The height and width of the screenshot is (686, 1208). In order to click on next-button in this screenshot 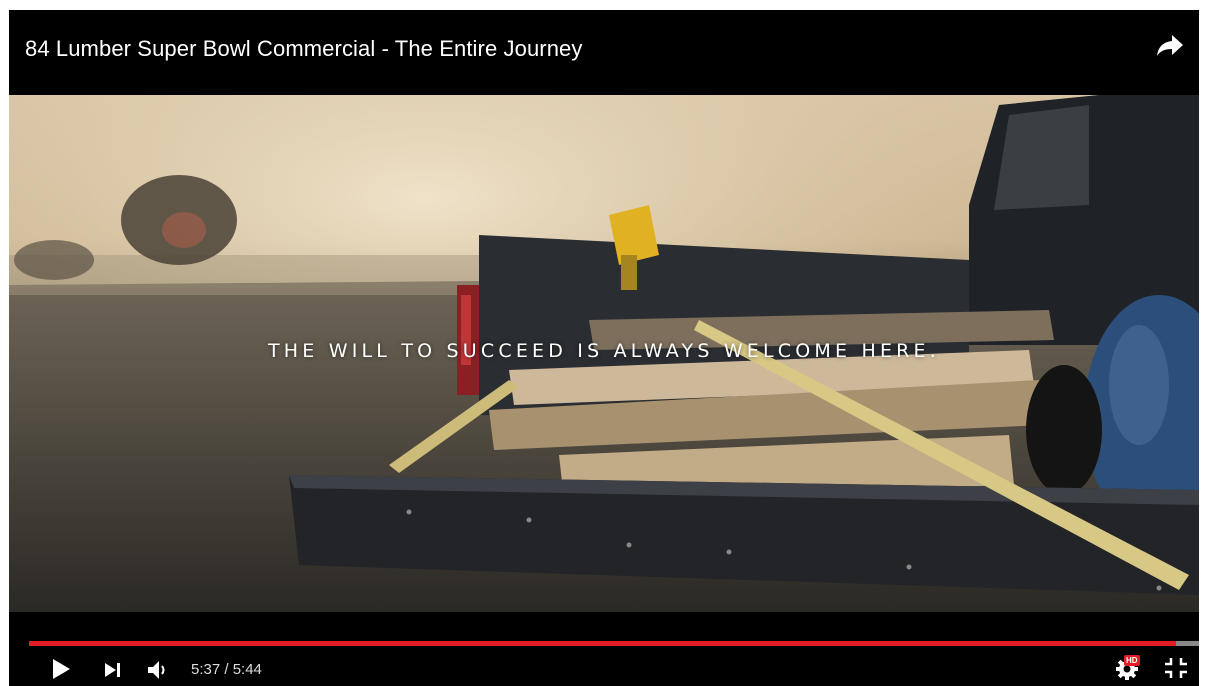, I will do `click(113, 670)`.